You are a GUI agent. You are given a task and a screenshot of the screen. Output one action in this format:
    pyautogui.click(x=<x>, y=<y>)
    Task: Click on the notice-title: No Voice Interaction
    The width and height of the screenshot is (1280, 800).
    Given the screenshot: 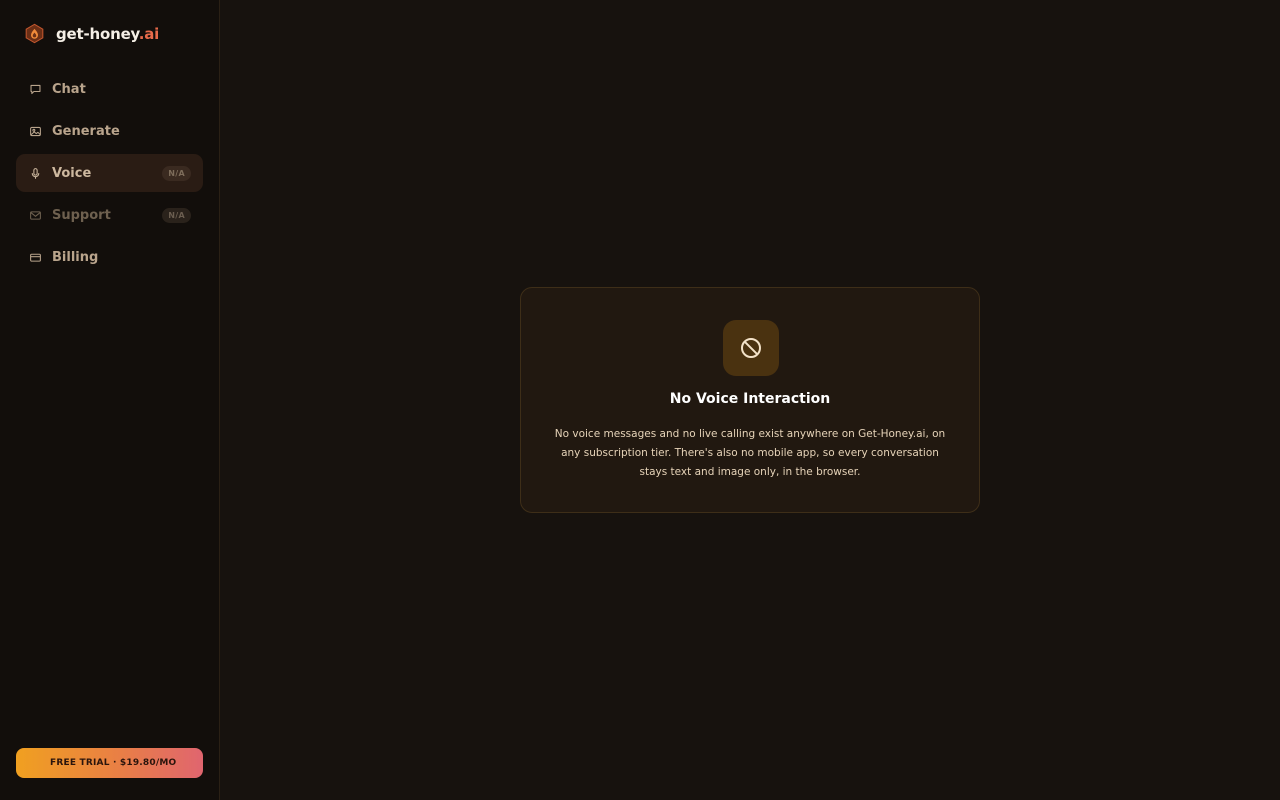 What is the action you would take?
    pyautogui.click(x=750, y=399)
    